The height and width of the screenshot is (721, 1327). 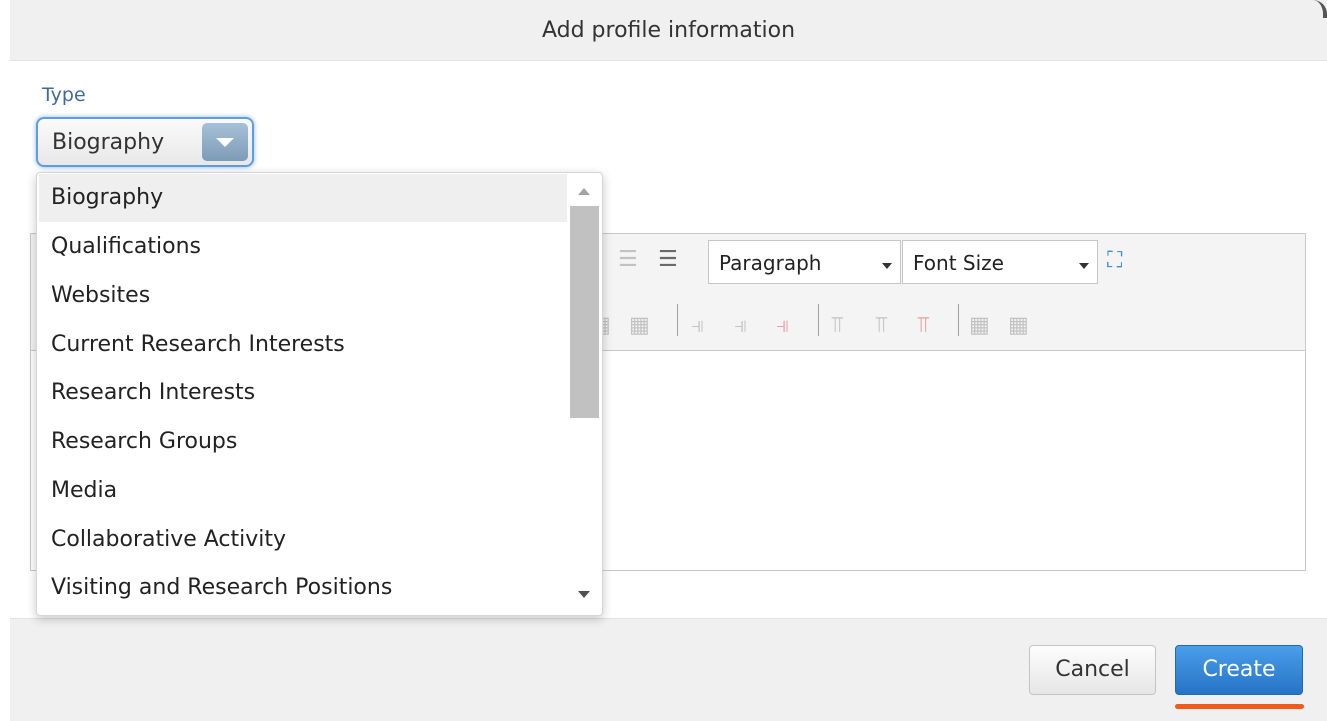 I want to click on create-button: Create, so click(x=1239, y=670).